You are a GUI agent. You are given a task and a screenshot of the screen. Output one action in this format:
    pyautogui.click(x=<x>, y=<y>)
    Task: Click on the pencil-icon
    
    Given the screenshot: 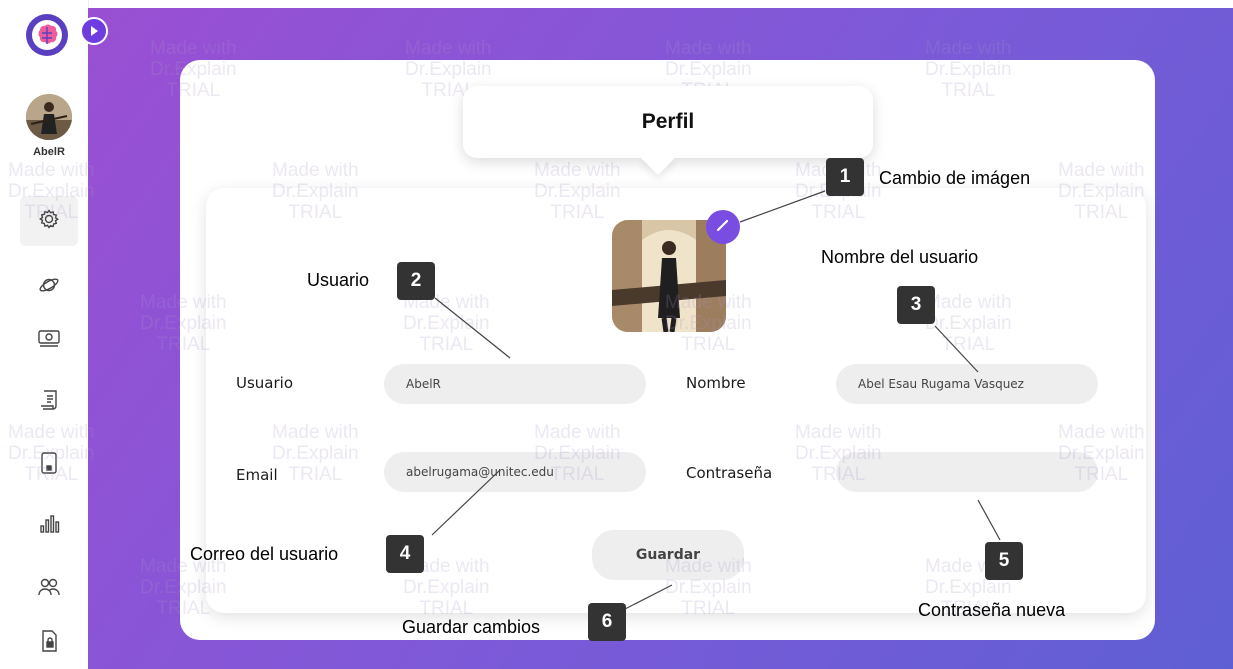 What is the action you would take?
    pyautogui.click(x=723, y=227)
    